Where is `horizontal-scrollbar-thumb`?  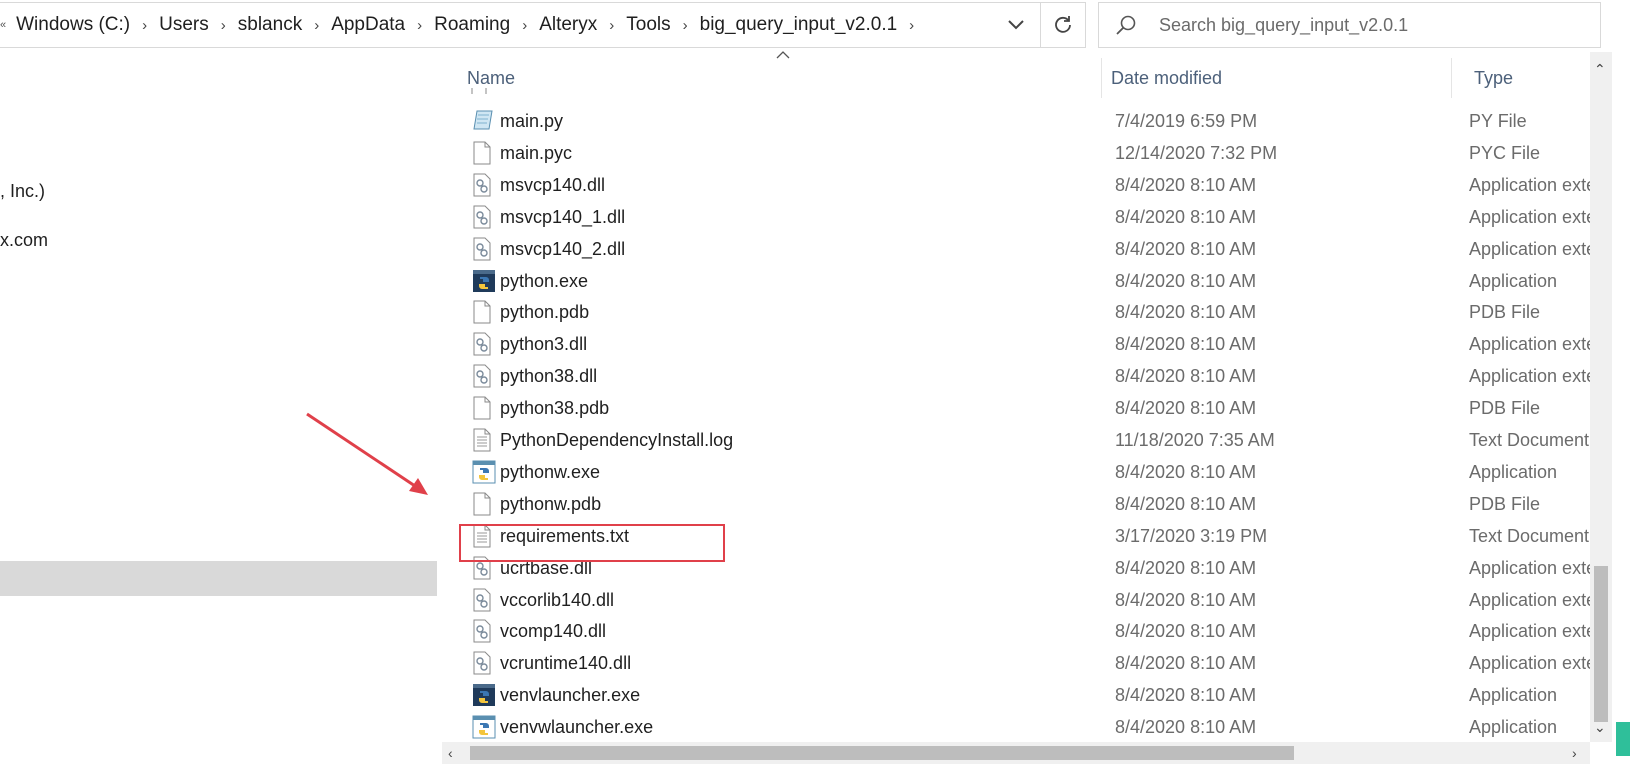
horizontal-scrollbar-thumb is located at coordinates (882, 753).